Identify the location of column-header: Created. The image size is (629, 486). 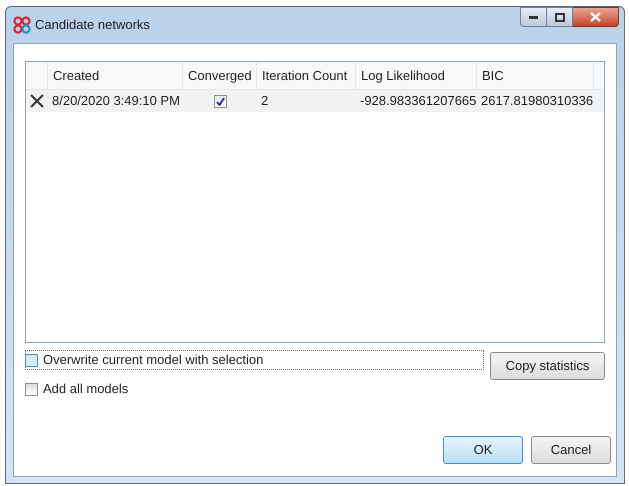
(115, 75).